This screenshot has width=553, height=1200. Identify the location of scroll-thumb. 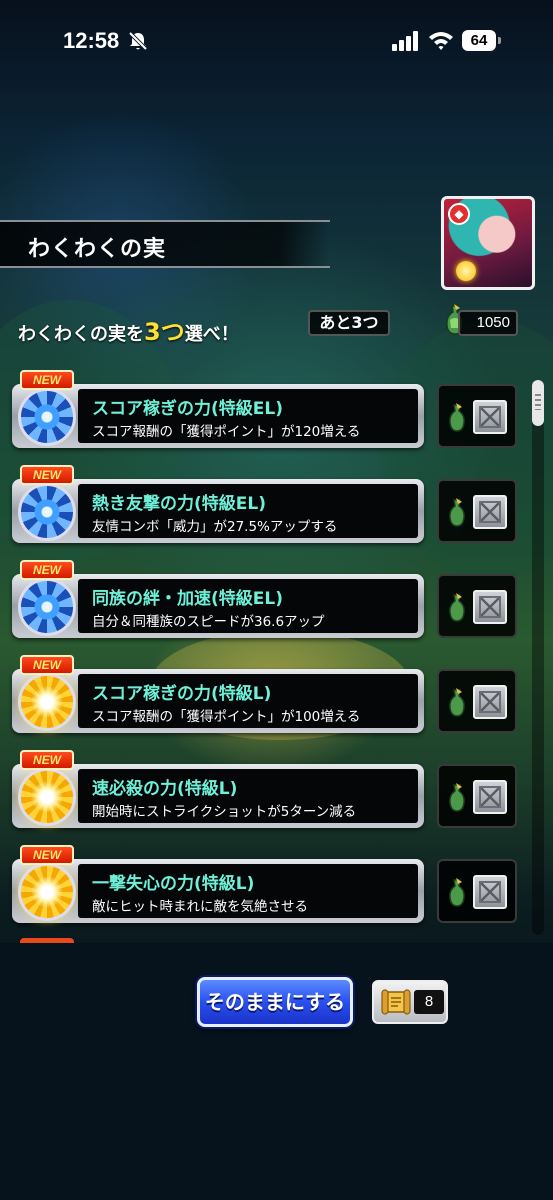
(538, 403).